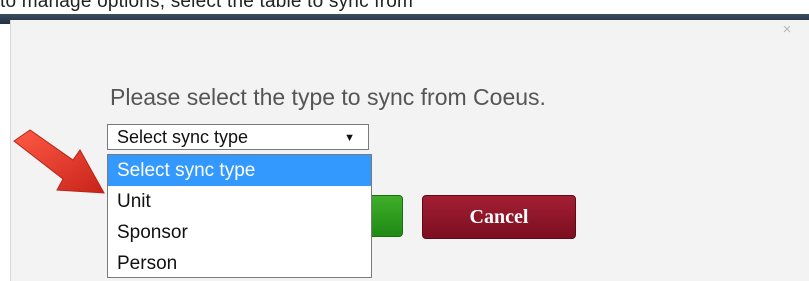 The width and height of the screenshot is (809, 281). Describe the element at coordinates (59, 161) in the screenshot. I see `red-arrow-icon` at that location.